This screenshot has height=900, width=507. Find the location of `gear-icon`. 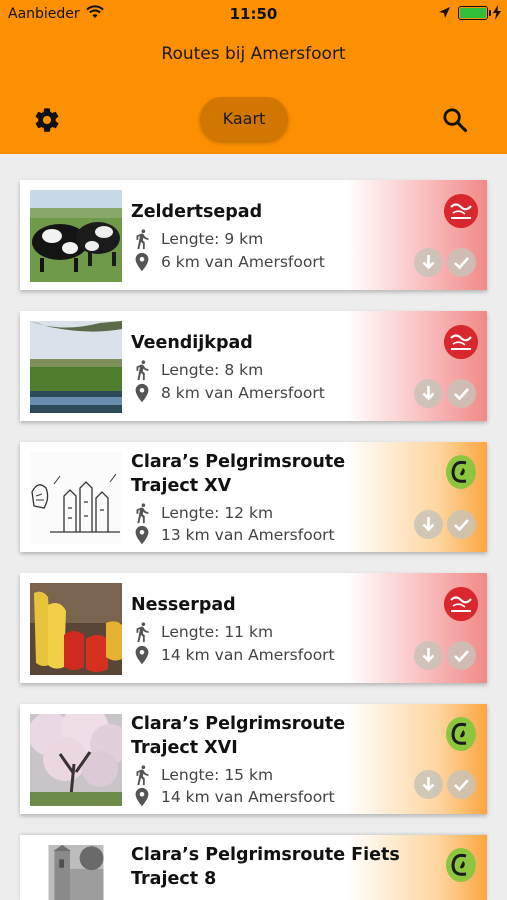

gear-icon is located at coordinates (47, 120).